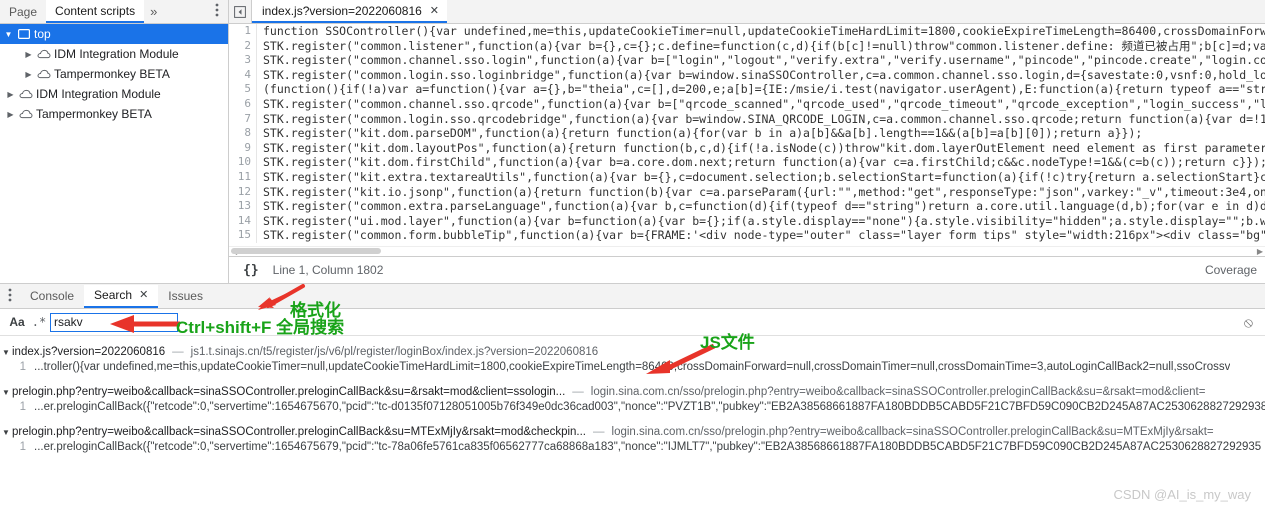 The height and width of the screenshot is (510, 1265). I want to click on drawer-tab-label: Search, so click(113, 295).